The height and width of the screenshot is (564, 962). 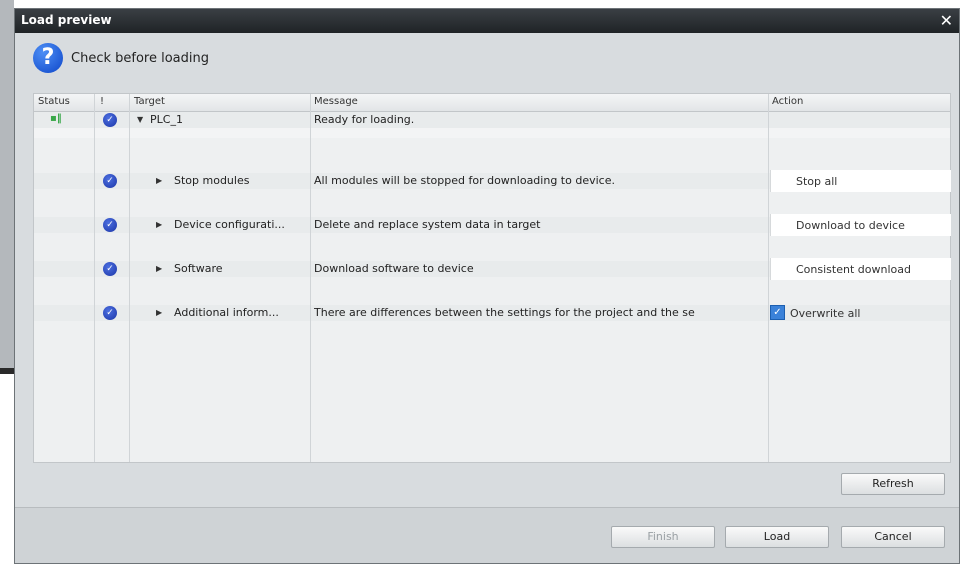 What do you see at coordinates (7, 371) in the screenshot?
I see `background-divider` at bounding box center [7, 371].